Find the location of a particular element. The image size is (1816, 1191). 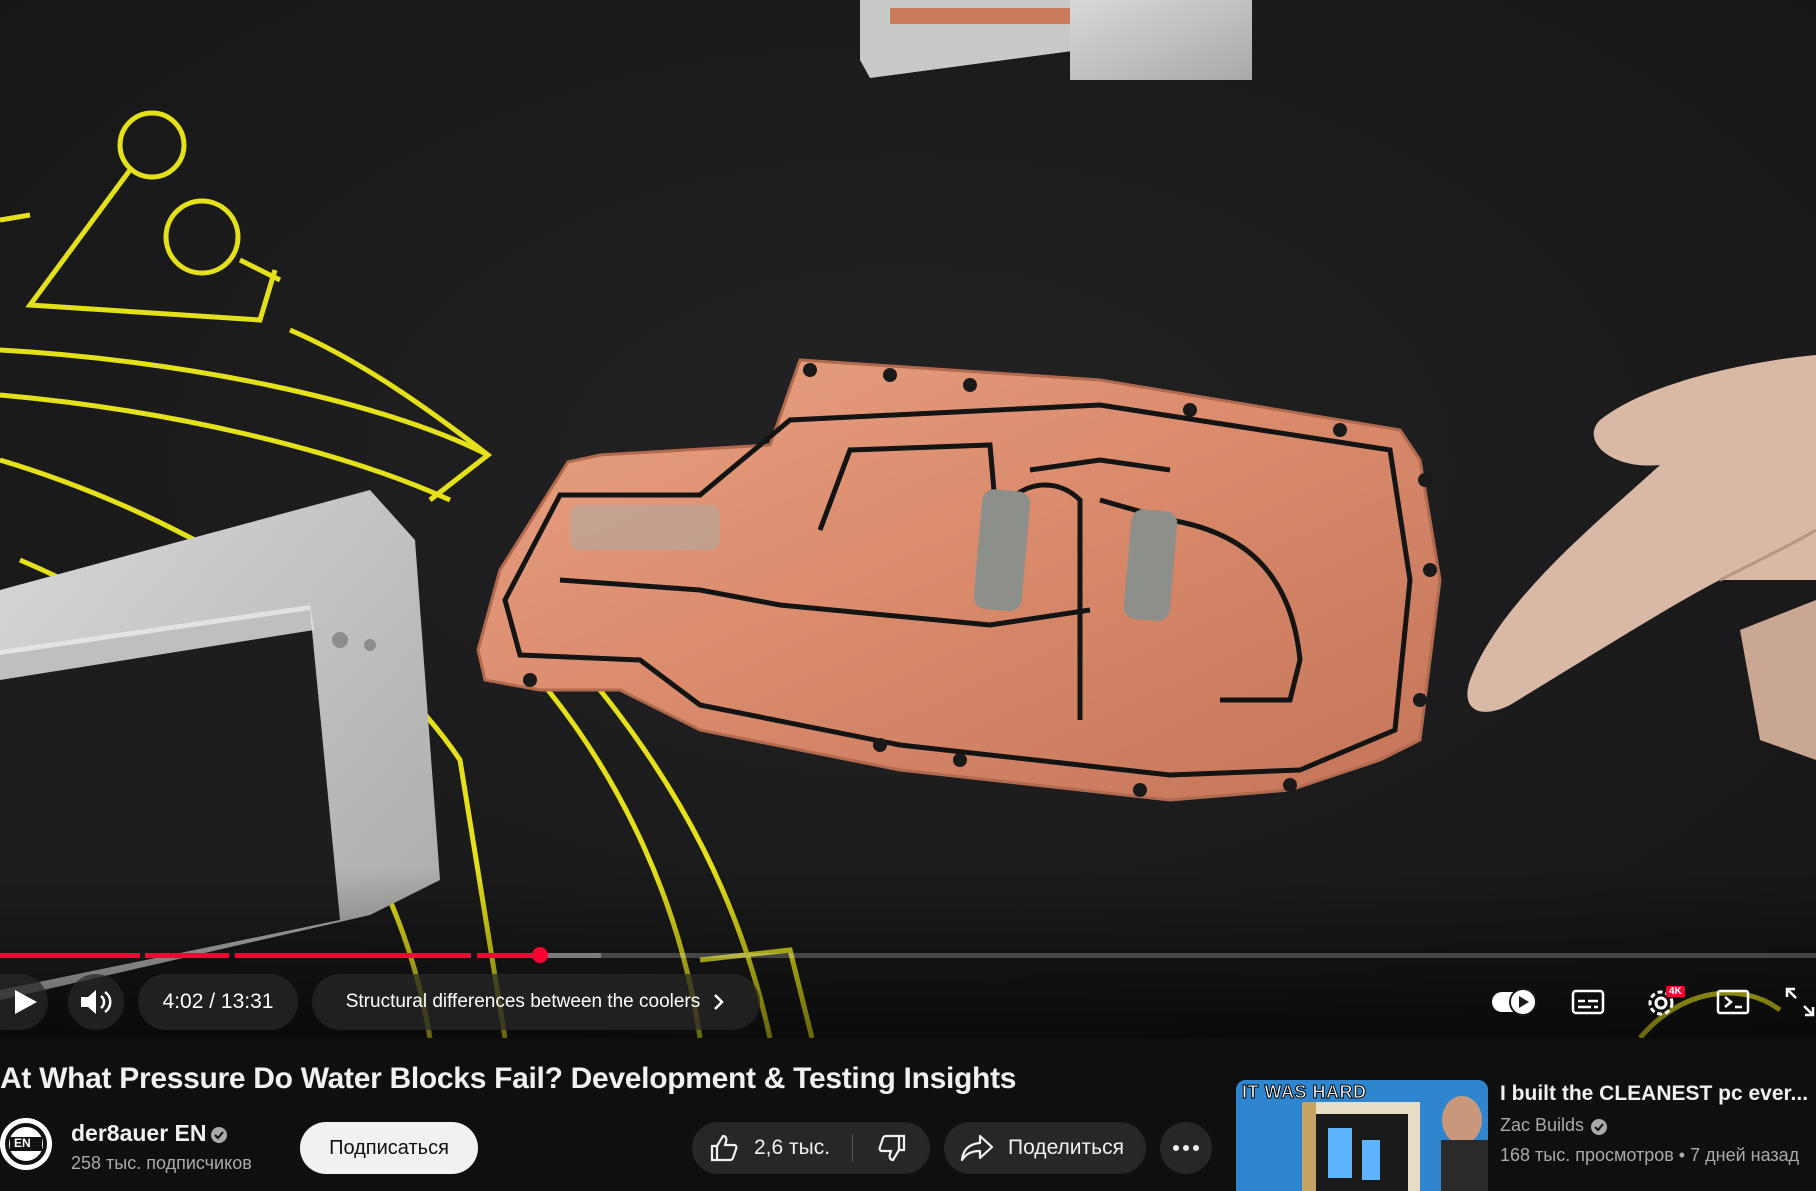

recommended-video-thumbnail: IT WAS HARD is located at coordinates (1362, 1135).